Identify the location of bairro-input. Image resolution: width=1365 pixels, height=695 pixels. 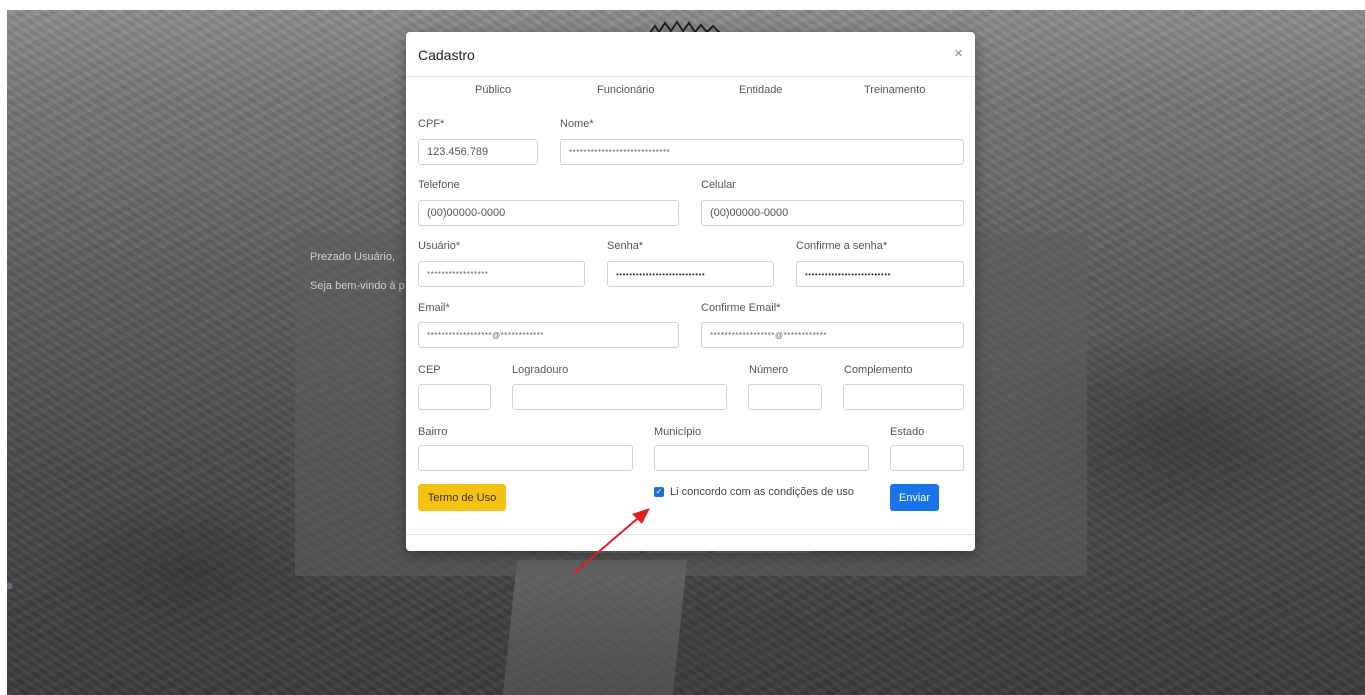
(525, 458).